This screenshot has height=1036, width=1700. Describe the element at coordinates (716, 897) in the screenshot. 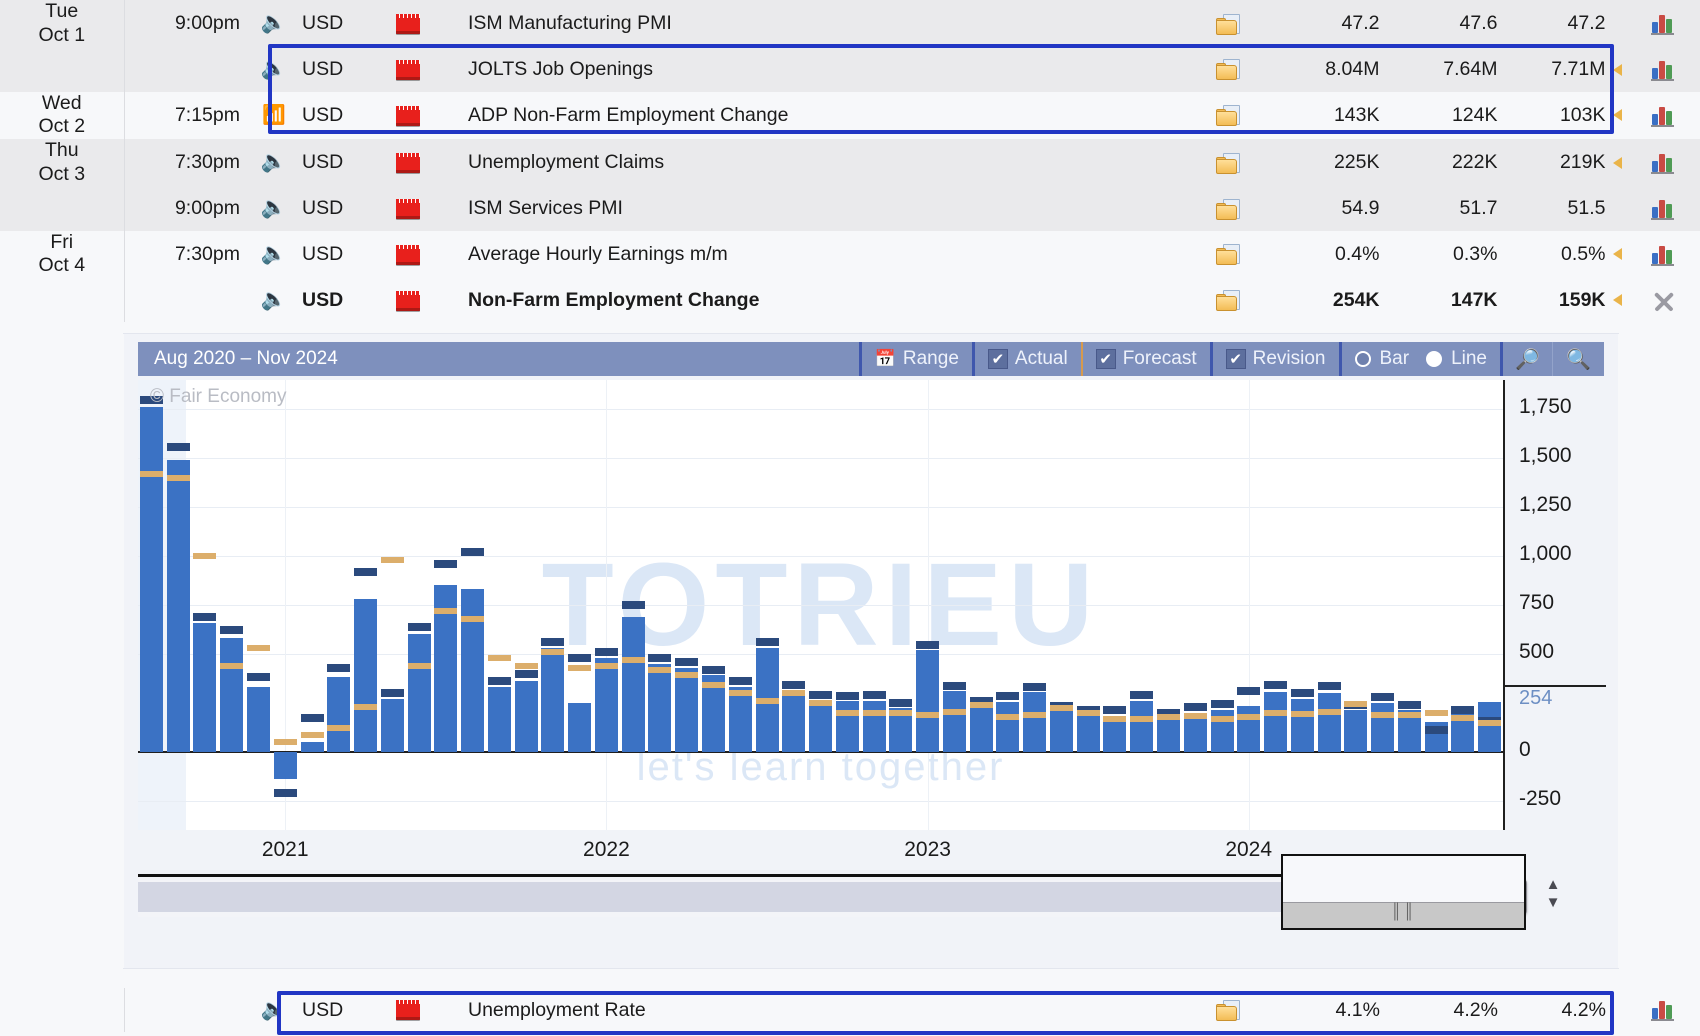

I see `range-scrollbar-fill` at that location.